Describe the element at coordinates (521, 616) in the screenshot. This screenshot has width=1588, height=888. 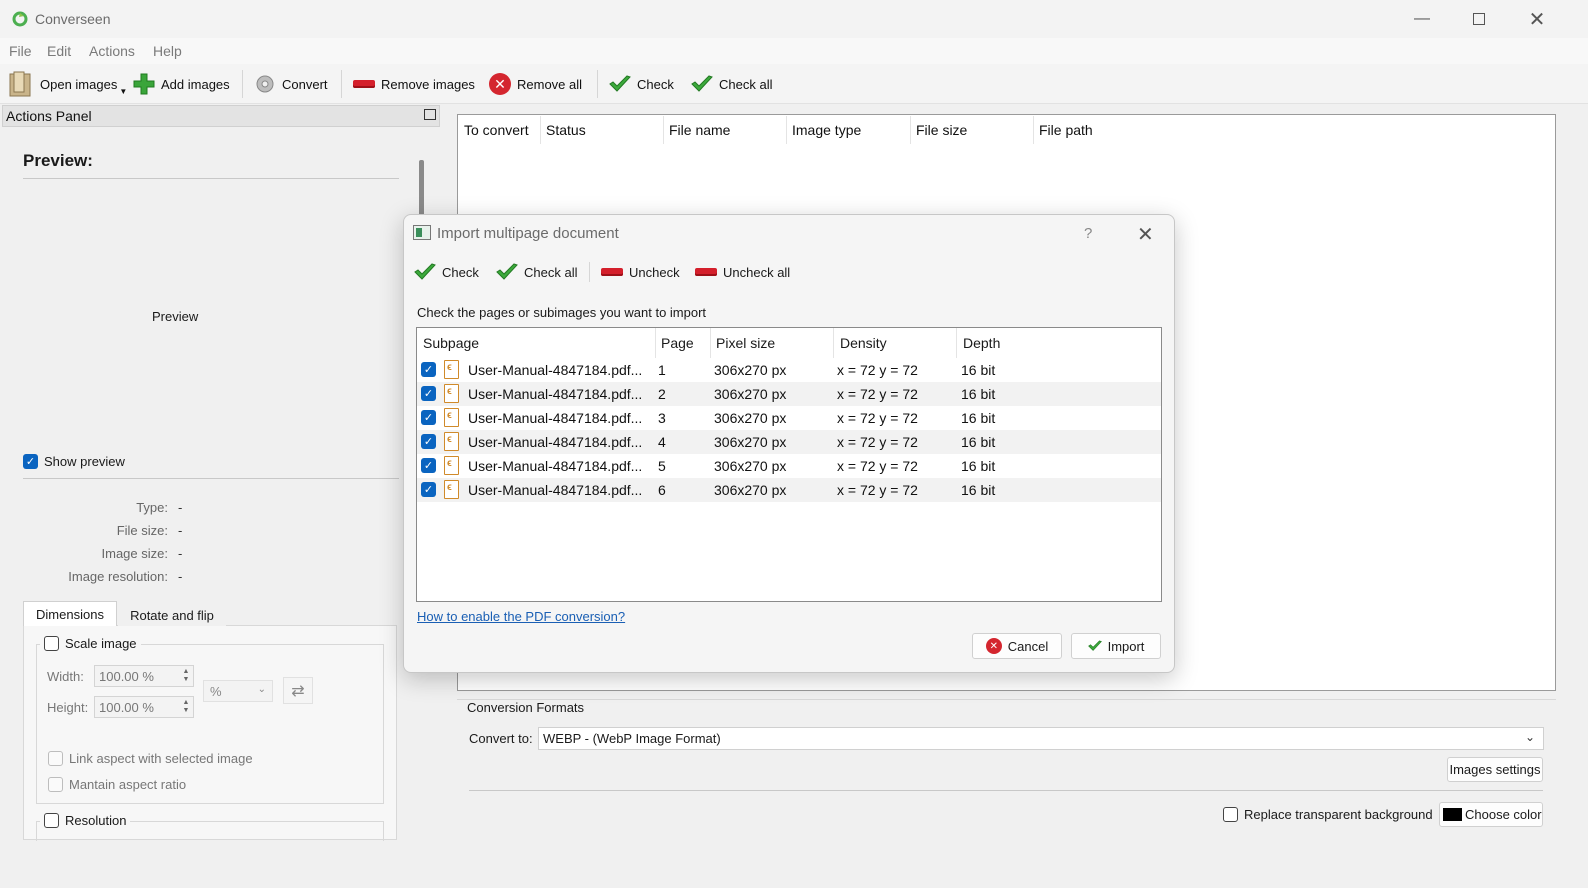
I see `pdf-conversion-help-link: How to enable the PDF conversion?` at that location.